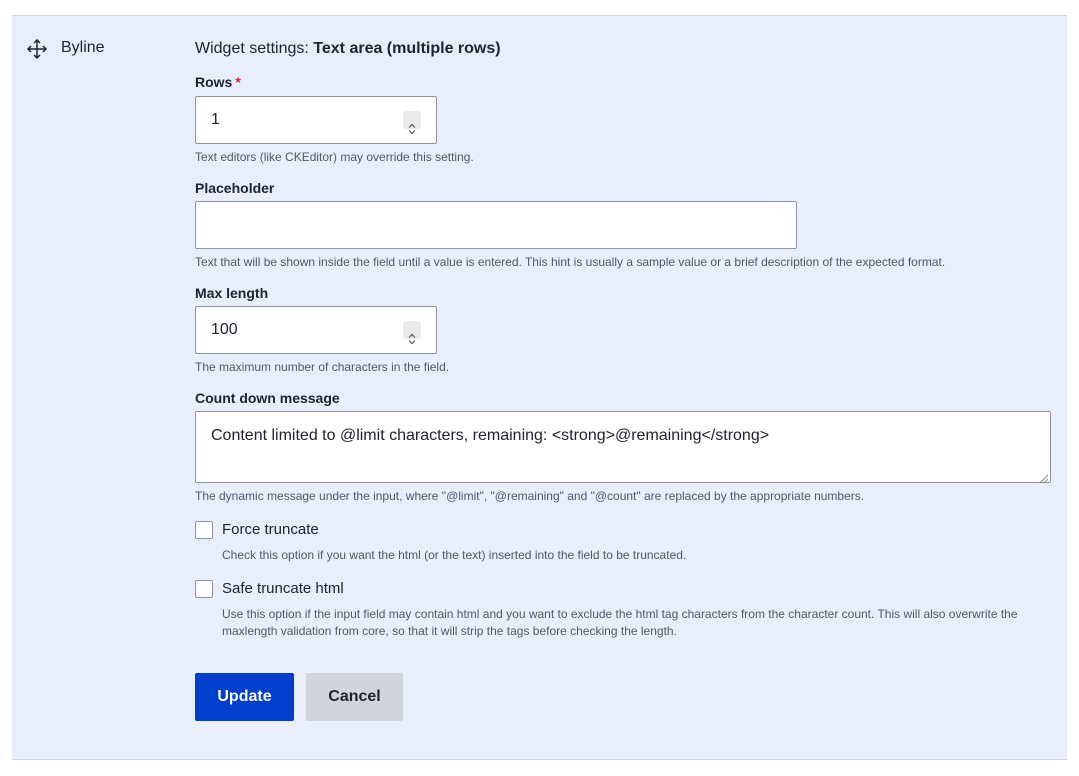 The width and height of the screenshot is (1079, 776). I want to click on max-length-input-value: 100, so click(224, 329).